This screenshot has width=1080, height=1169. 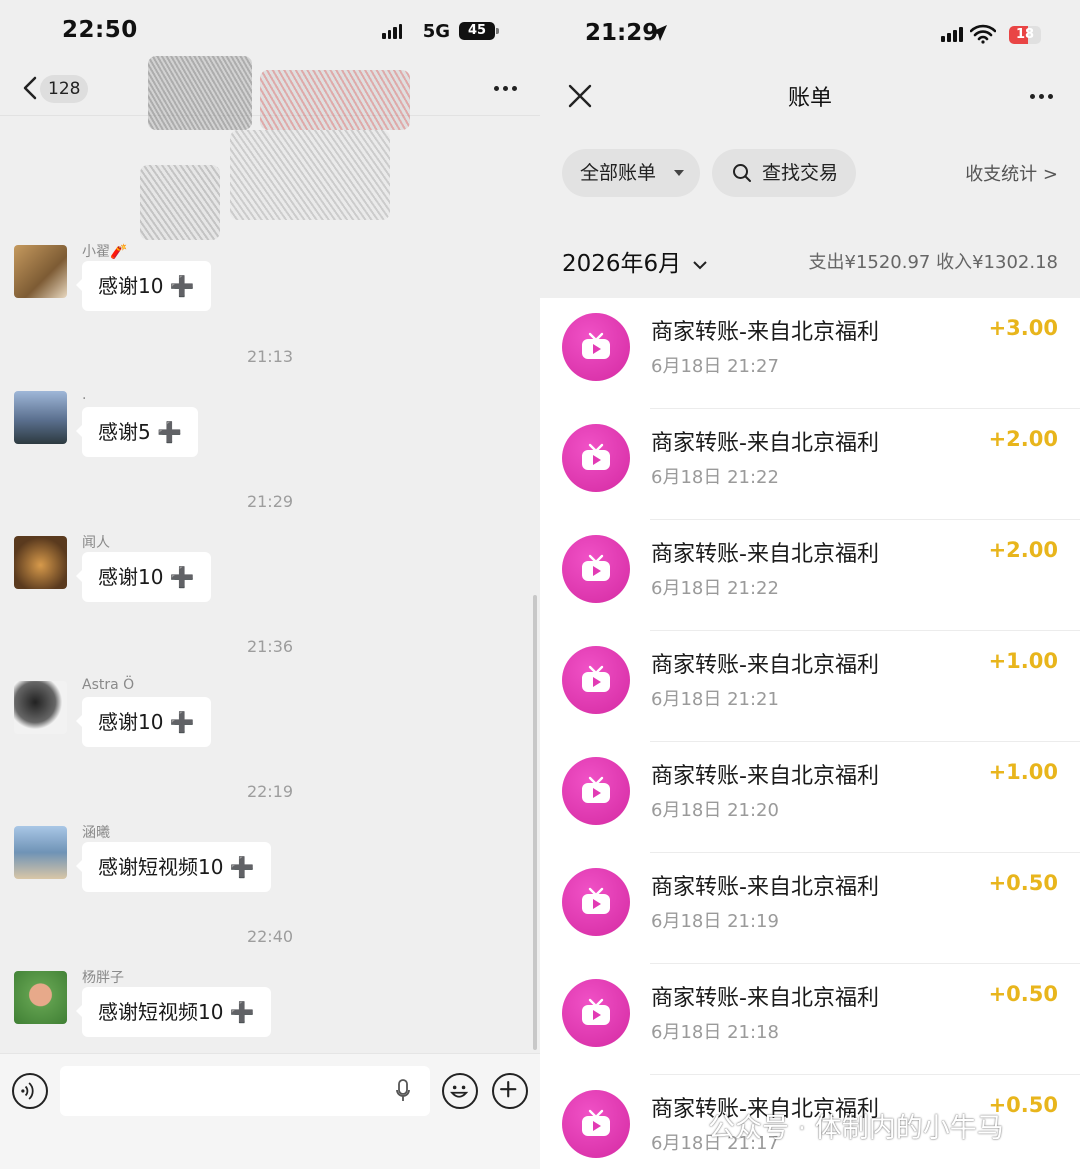 What do you see at coordinates (460, 1091) in the screenshot?
I see `emoji-icon` at bounding box center [460, 1091].